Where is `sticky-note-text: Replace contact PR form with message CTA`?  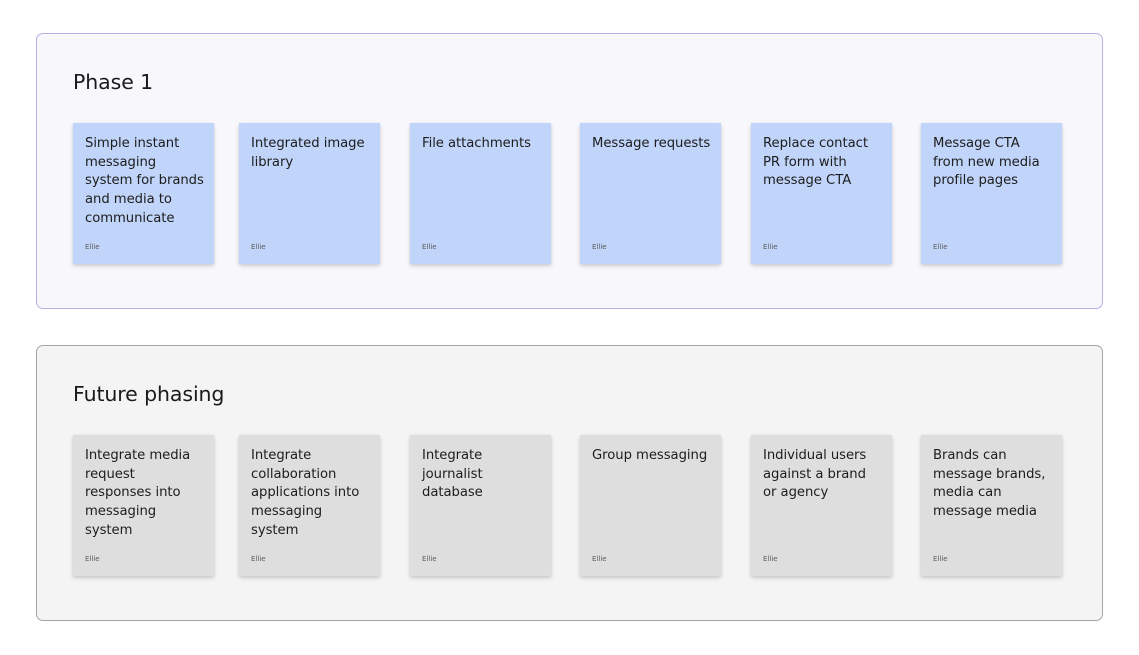
sticky-note-text: Replace contact PR form with message CTA is located at coordinates (815, 162).